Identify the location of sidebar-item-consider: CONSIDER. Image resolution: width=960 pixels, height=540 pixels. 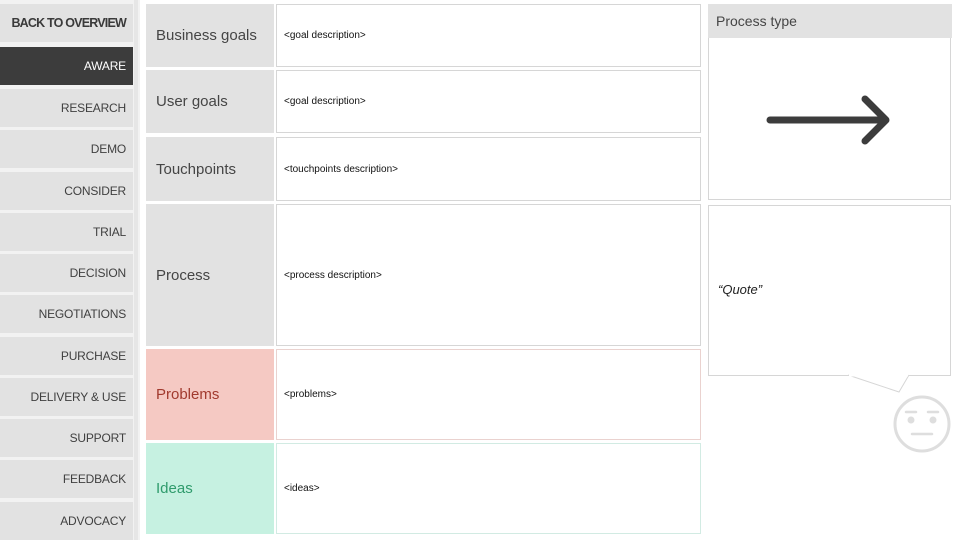
(66, 191).